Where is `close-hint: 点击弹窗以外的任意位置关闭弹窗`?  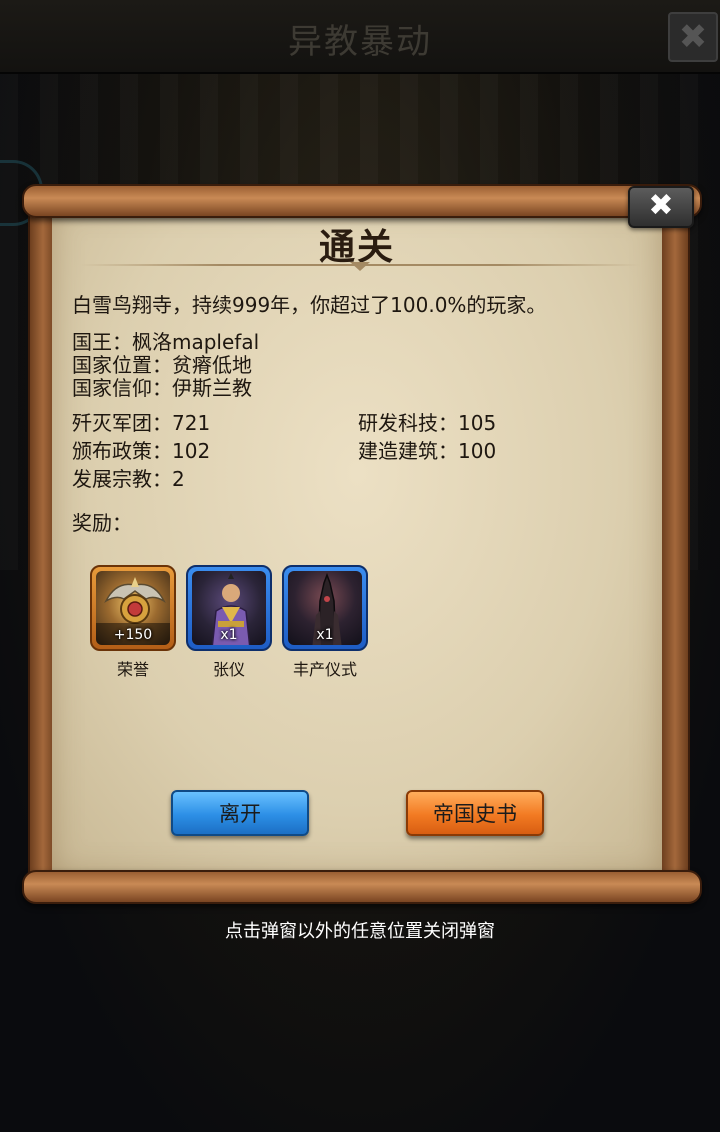
close-hint: 点击弹窗以外的任意位置关闭弹窗 is located at coordinates (360, 931).